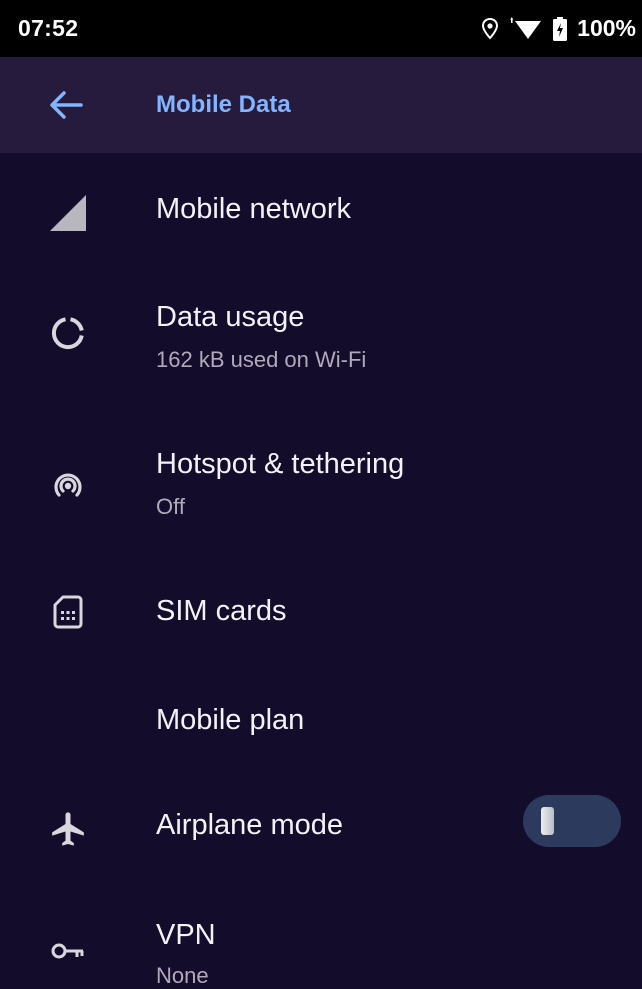  I want to click on signal-icon, so click(68, 213).